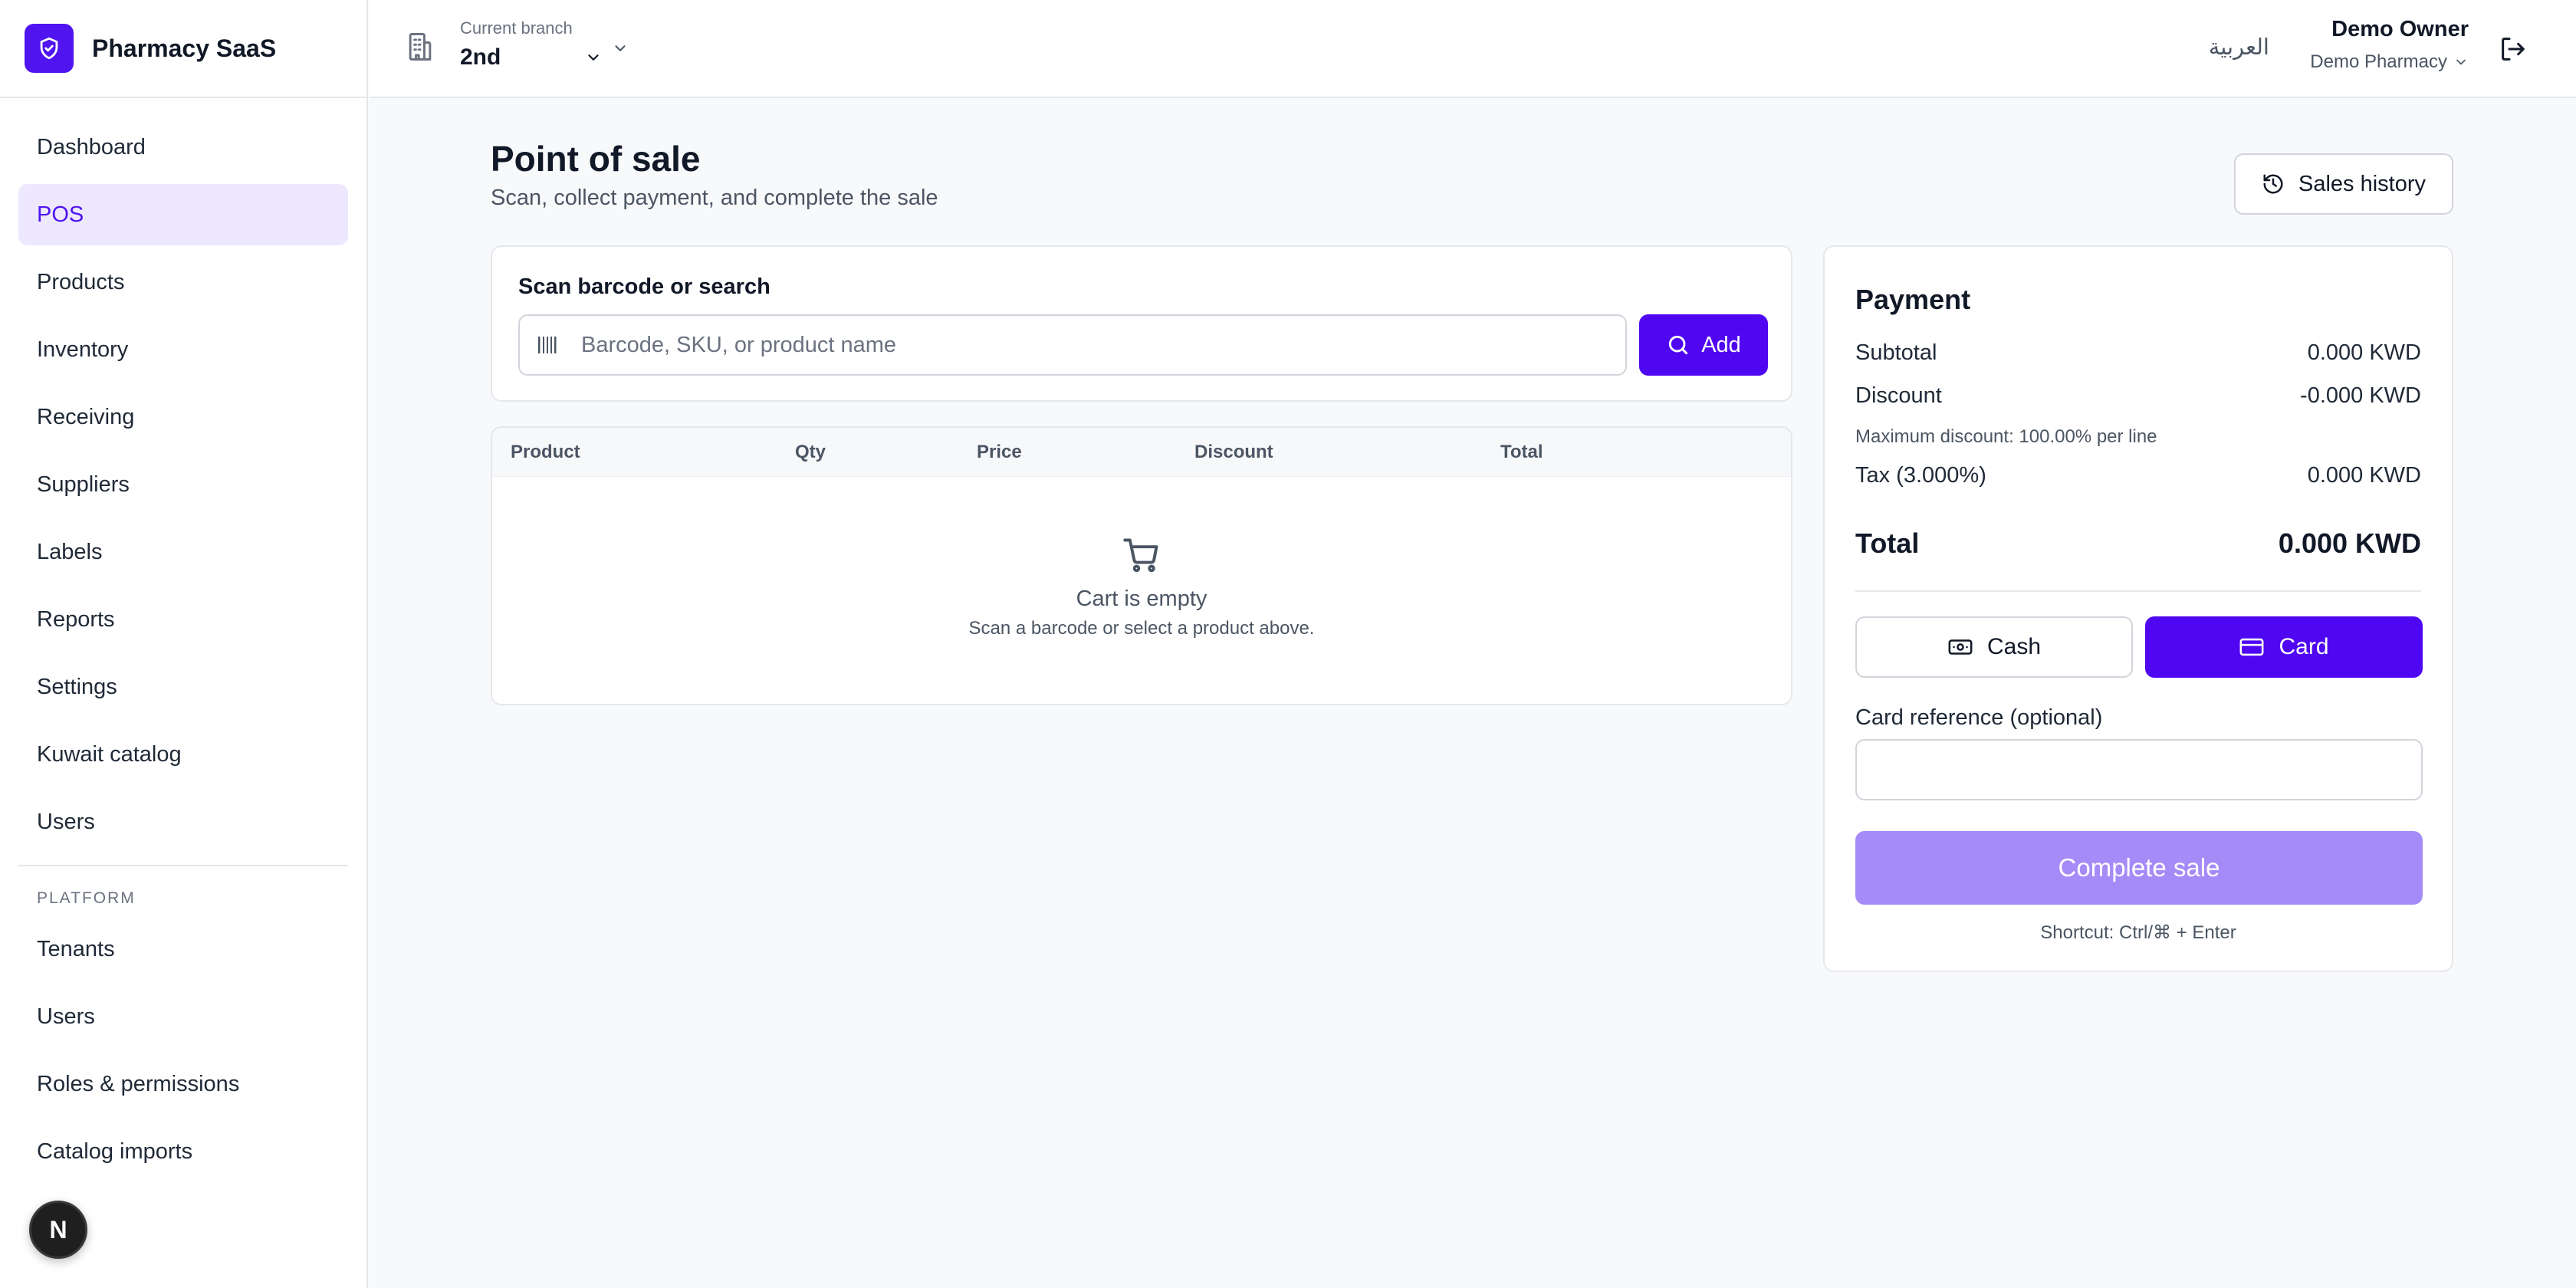 The height and width of the screenshot is (1288, 2576). I want to click on scan-input, so click(1079, 345).